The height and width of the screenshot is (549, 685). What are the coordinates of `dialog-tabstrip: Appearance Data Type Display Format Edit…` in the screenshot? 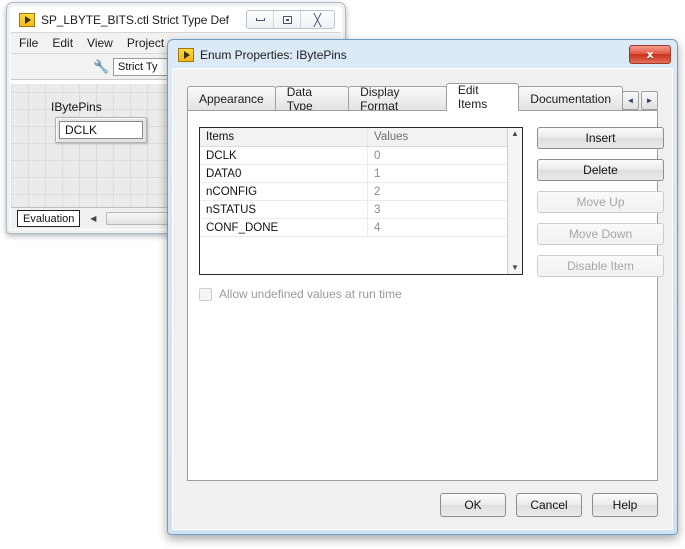 It's located at (422, 98).